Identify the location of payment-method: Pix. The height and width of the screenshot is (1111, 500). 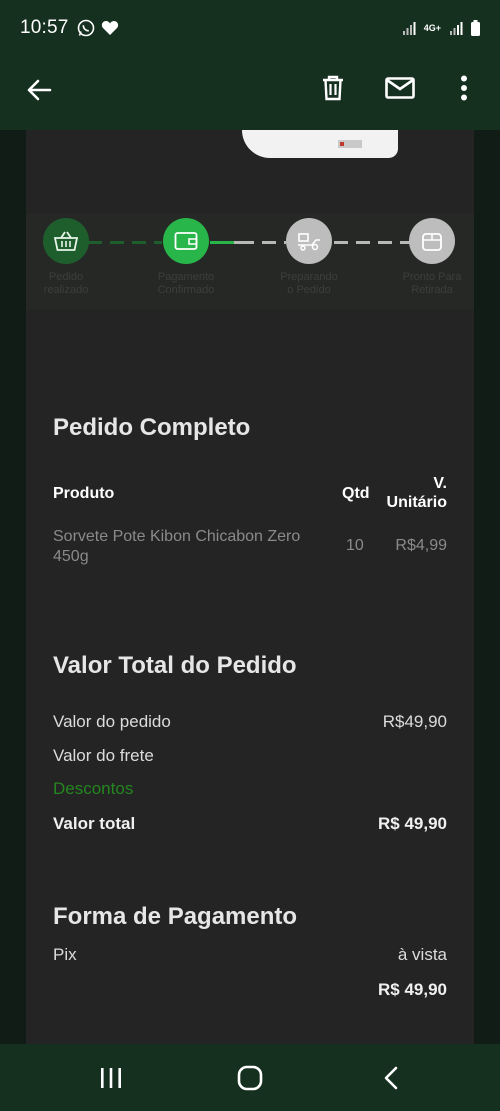
(65, 954).